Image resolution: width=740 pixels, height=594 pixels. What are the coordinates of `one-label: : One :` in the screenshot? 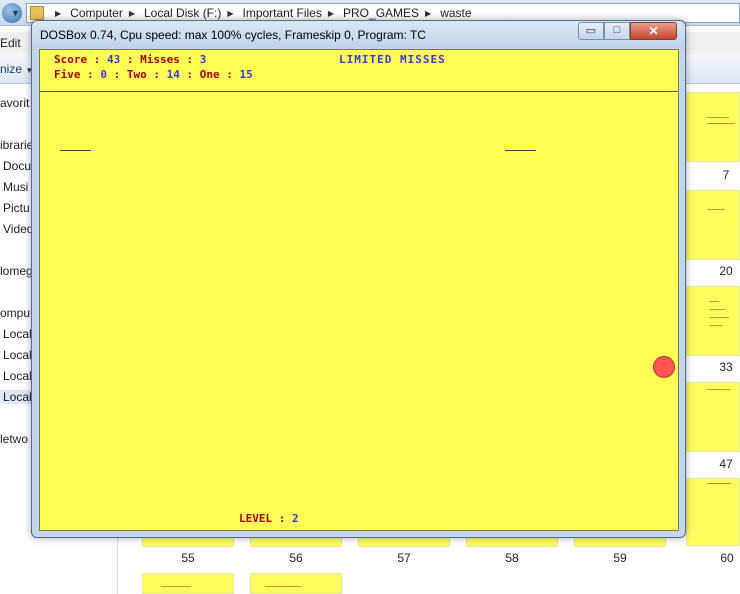 It's located at (209, 74).